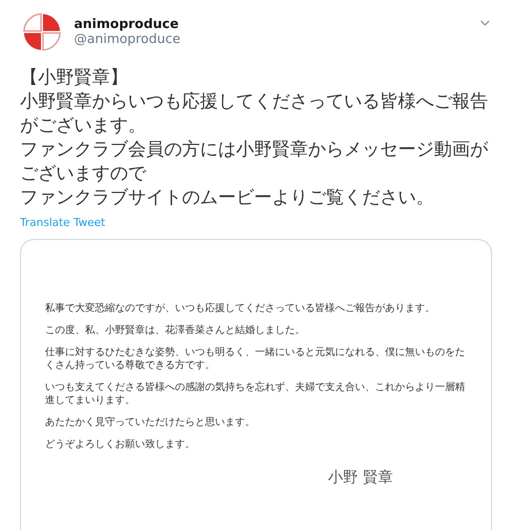 The height and width of the screenshot is (530, 512). Describe the element at coordinates (255, 394) in the screenshot. I see `letter-paragraph: いつも支えてくださる皆様への感謝の気持ちを忘れず、夫婦で支え合い、これからより一層精進してまいります。` at that location.